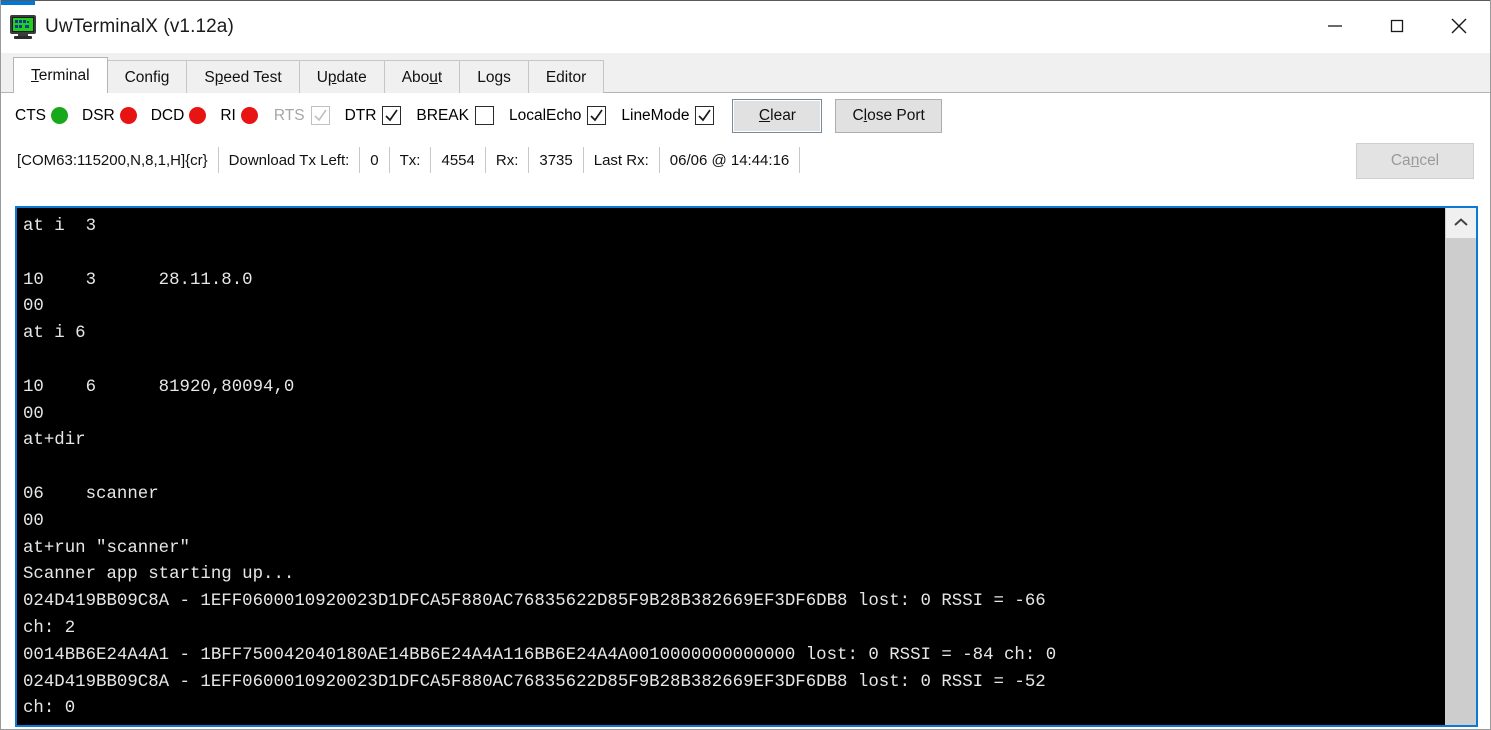  I want to click on ri-led-icon, so click(249, 115).